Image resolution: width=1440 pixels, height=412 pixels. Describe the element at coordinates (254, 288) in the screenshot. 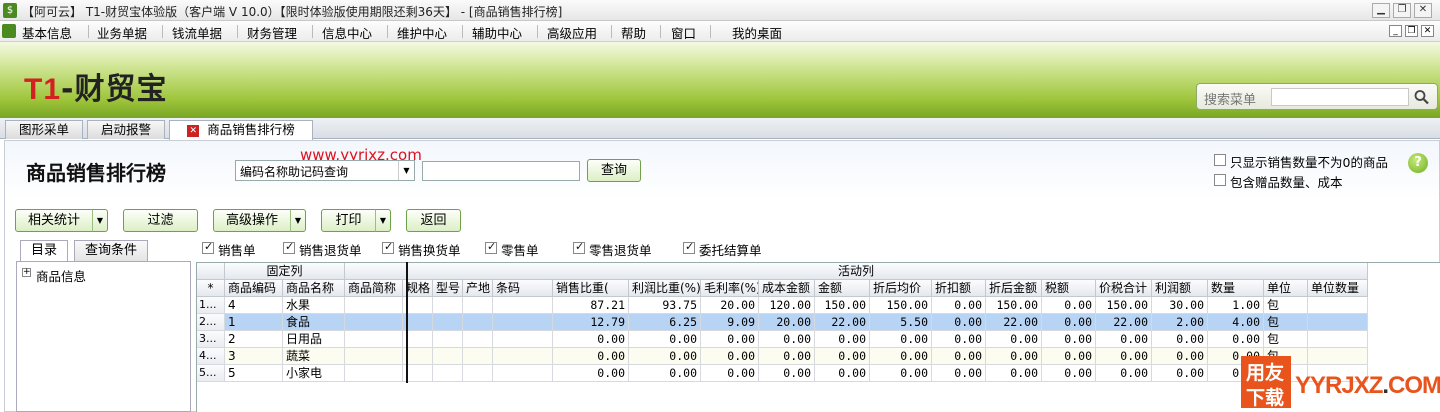

I see `column-header-code-col: 商品编码` at that location.